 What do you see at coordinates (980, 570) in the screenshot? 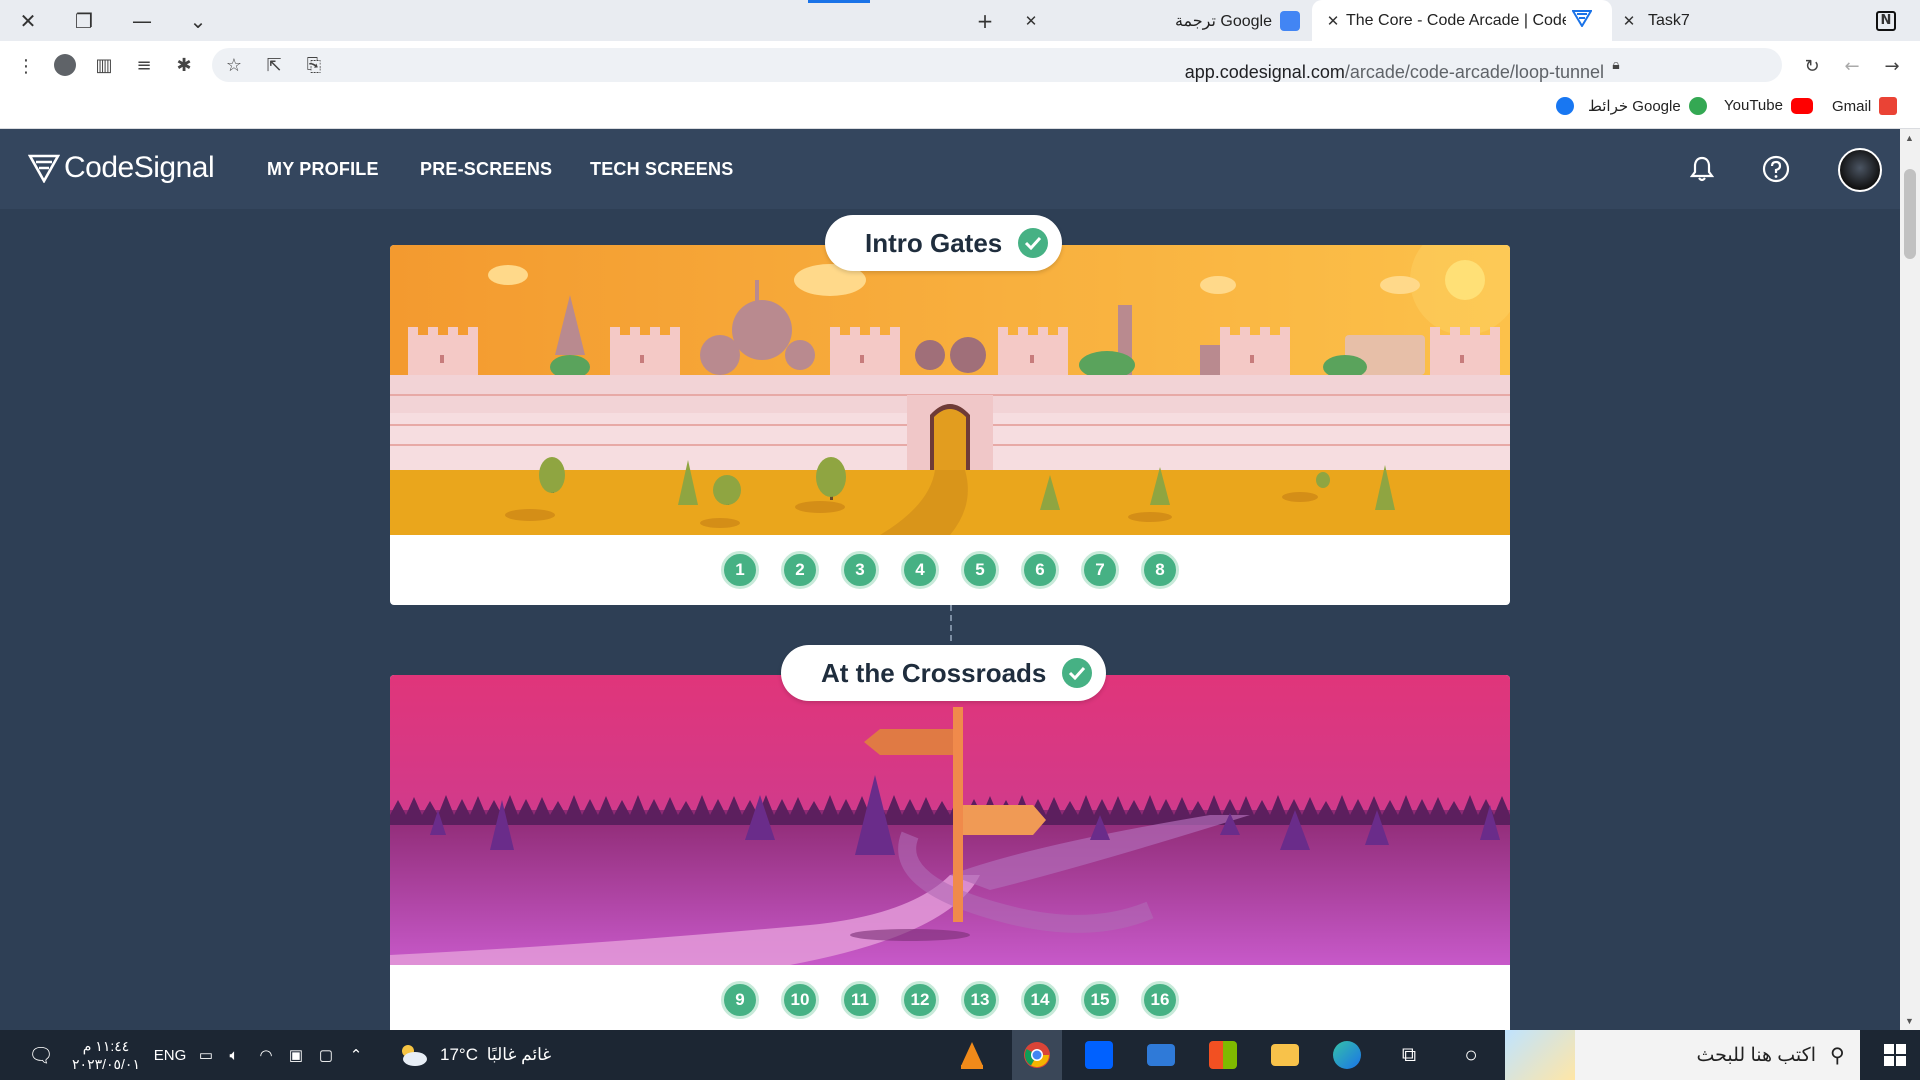
I see `level-node: 5` at bounding box center [980, 570].